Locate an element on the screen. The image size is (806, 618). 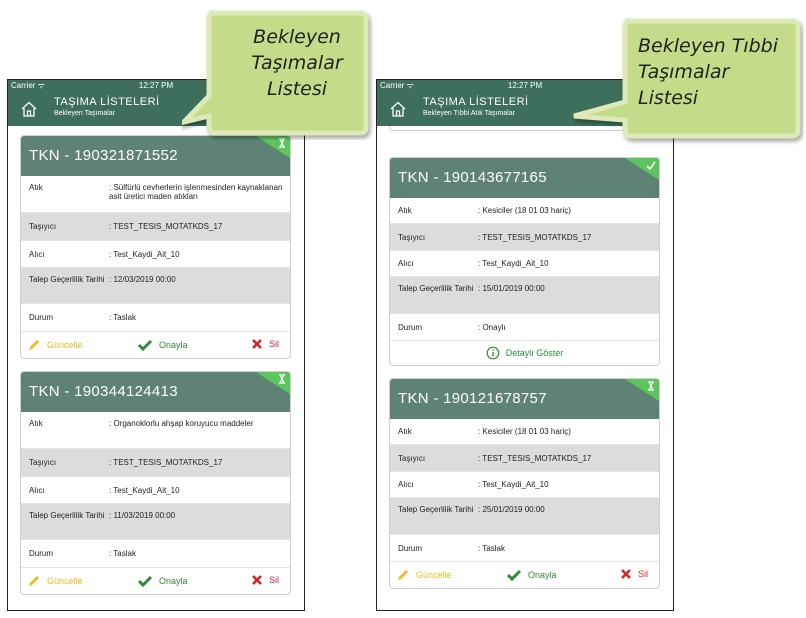
card-header: TKN - 190121678757 is located at coordinates (524, 399).